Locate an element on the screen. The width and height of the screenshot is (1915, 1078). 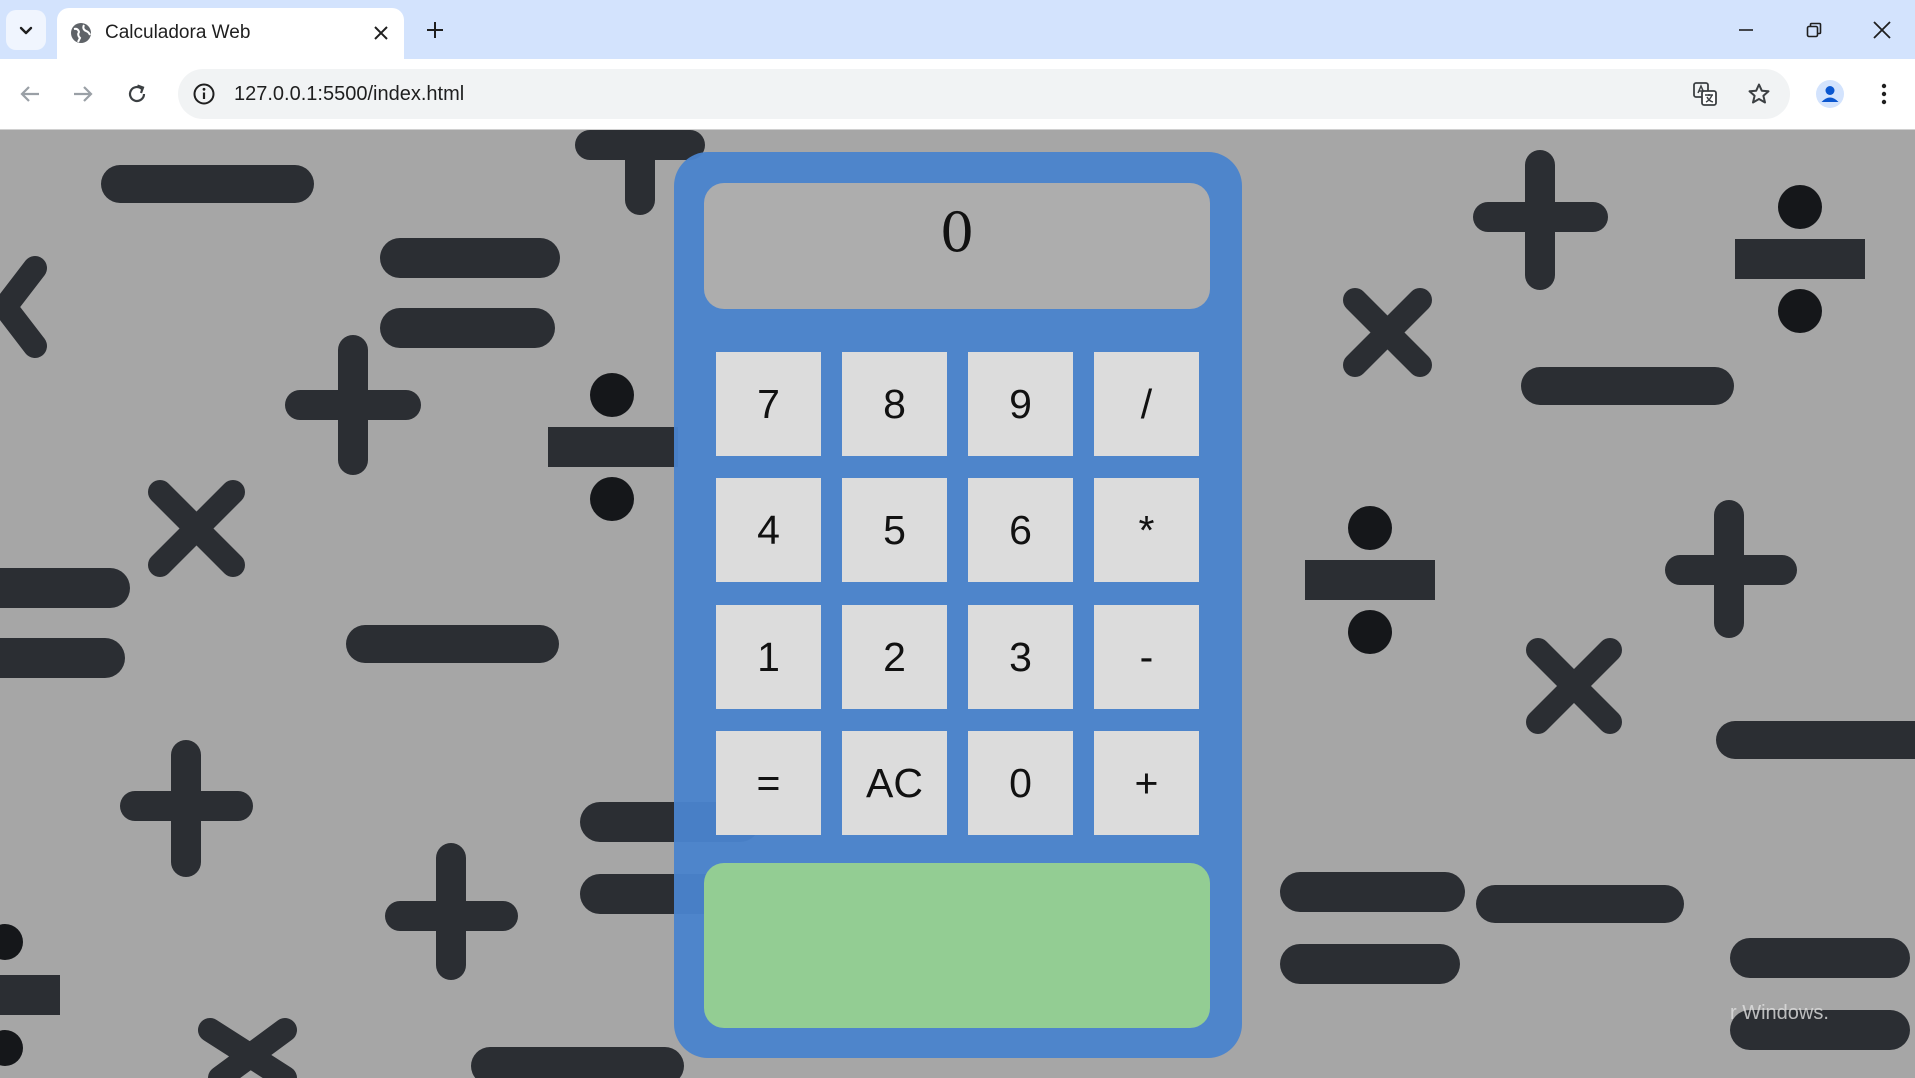
plus-icon is located at coordinates (435, 30).